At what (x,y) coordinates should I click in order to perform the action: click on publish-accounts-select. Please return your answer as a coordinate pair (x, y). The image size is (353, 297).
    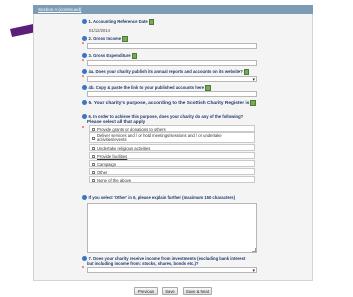
    Looking at the image, I should click on (172, 79).